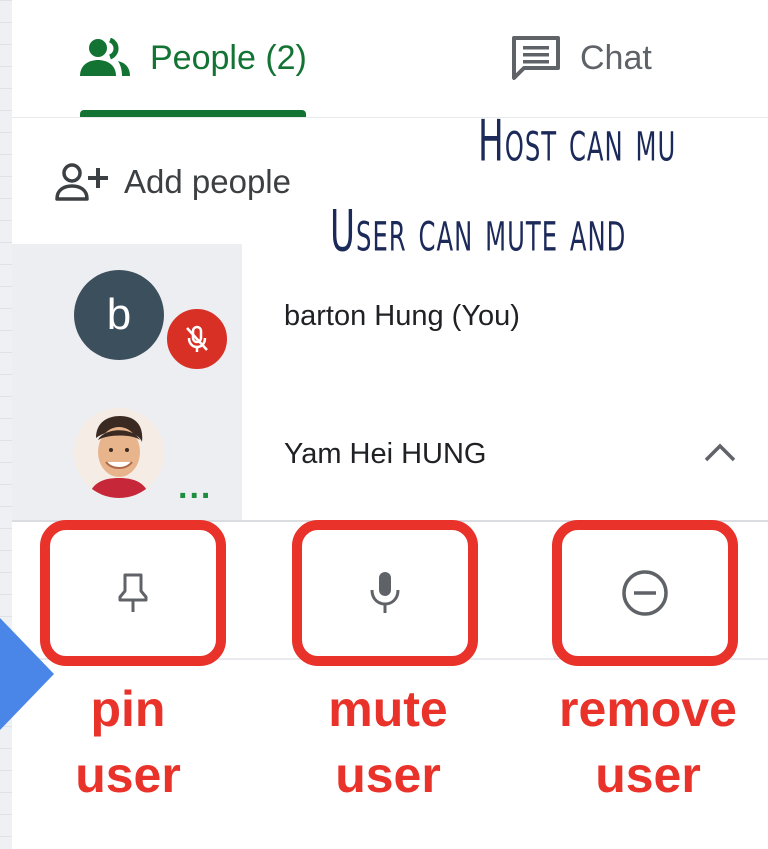 The image size is (768, 849). I want to click on tab-people: People (2), so click(192, 58).